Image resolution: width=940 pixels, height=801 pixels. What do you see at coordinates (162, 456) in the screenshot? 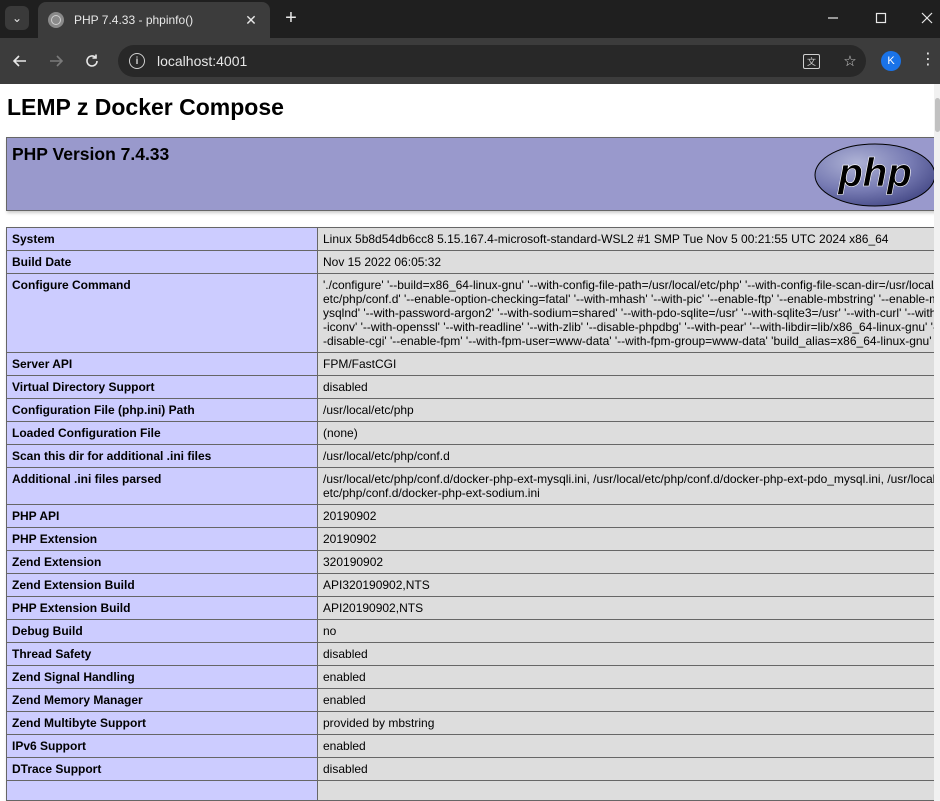
I see `row-key: Scan this dir for additional .ini files` at bounding box center [162, 456].